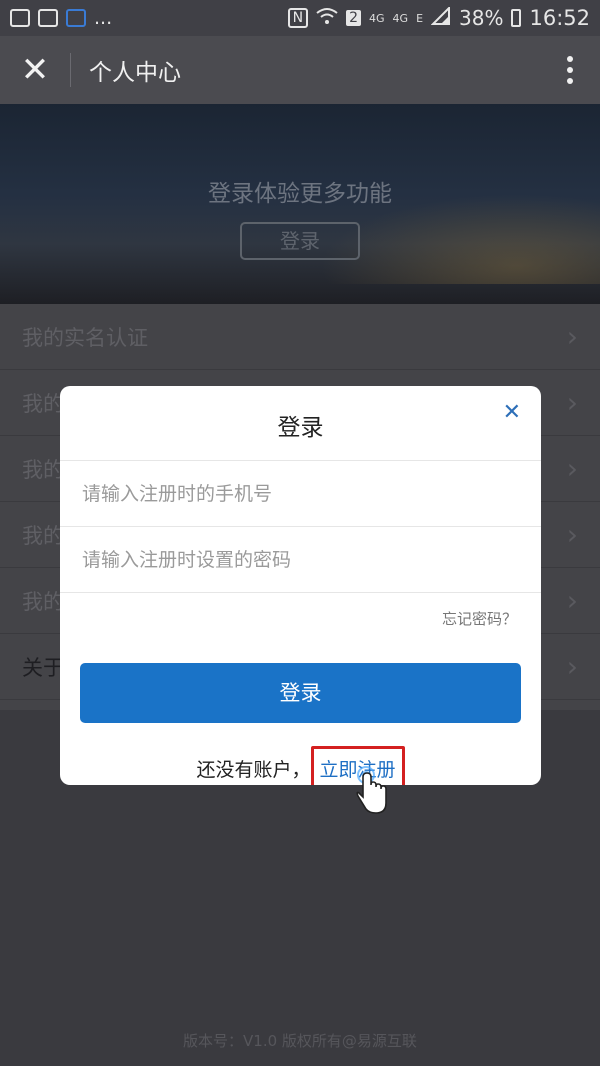  I want to click on password-input, so click(300, 559).